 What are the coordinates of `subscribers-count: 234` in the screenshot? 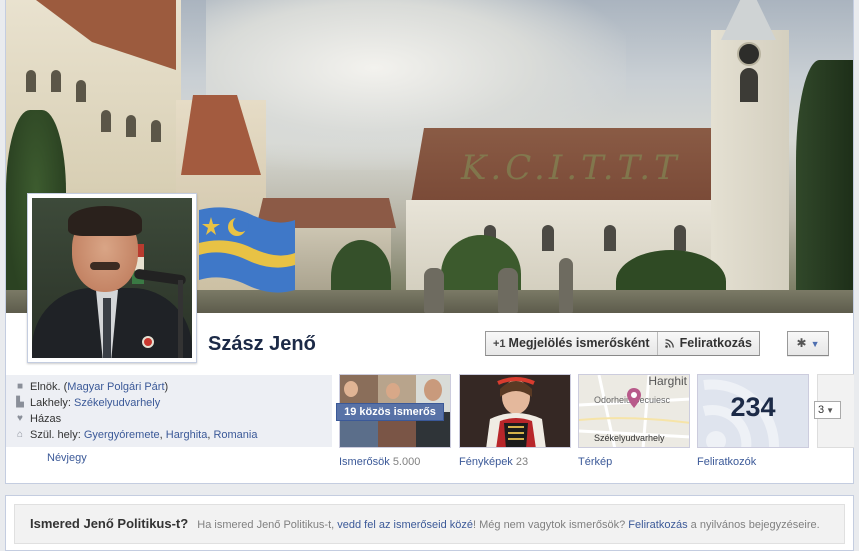 It's located at (753, 407).